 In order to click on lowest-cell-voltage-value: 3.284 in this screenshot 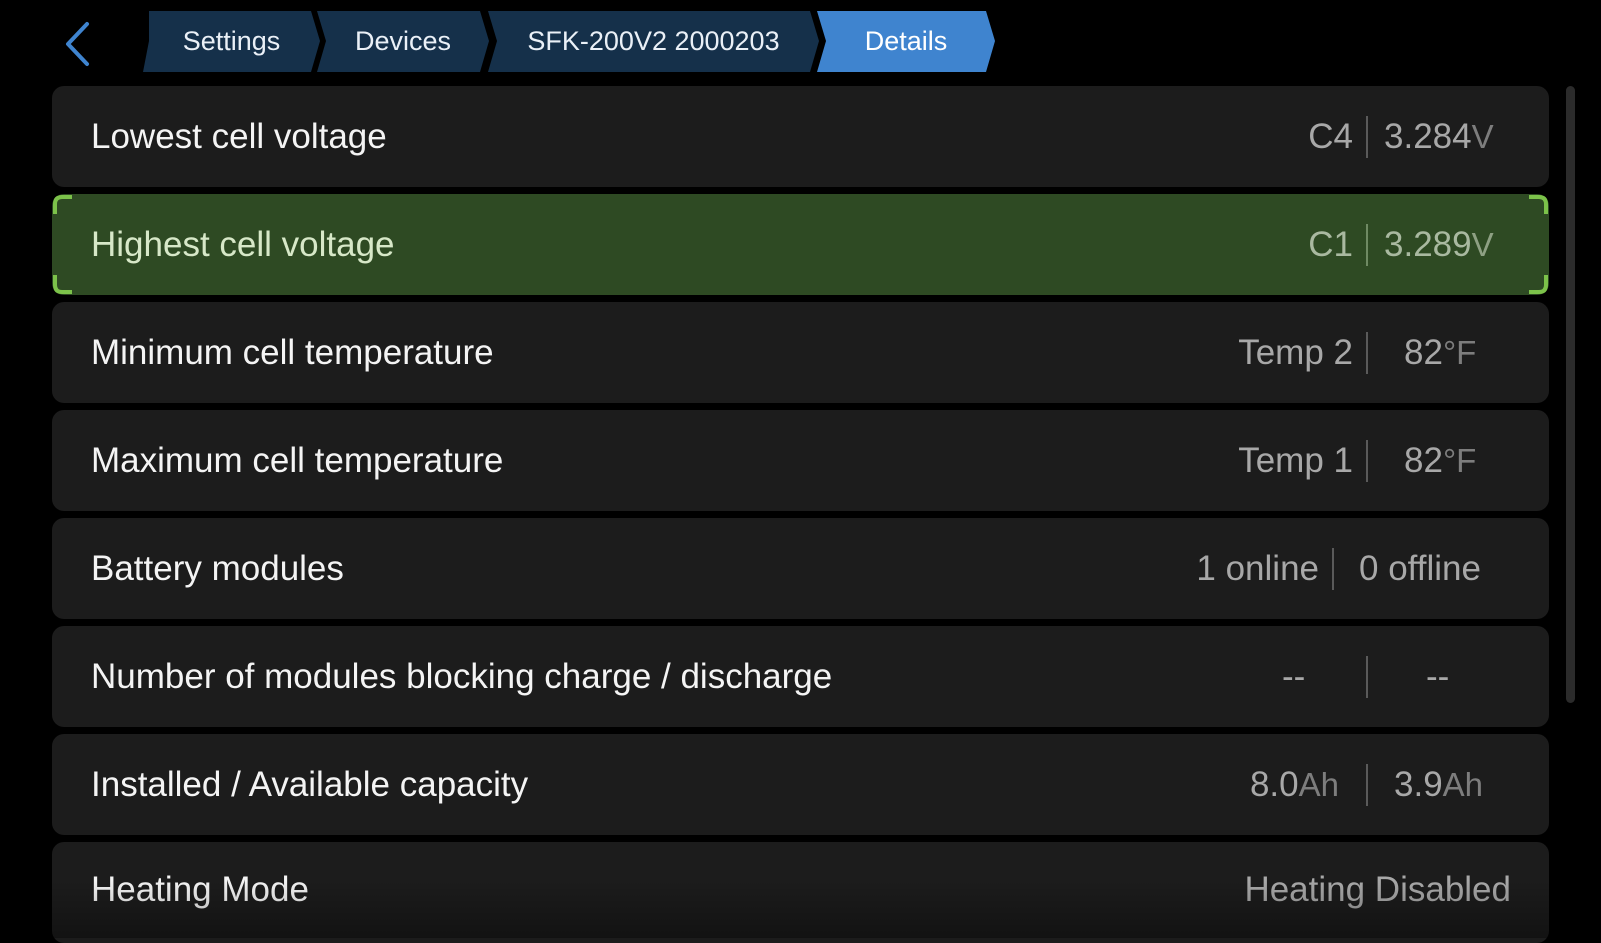, I will do `click(1428, 136)`.